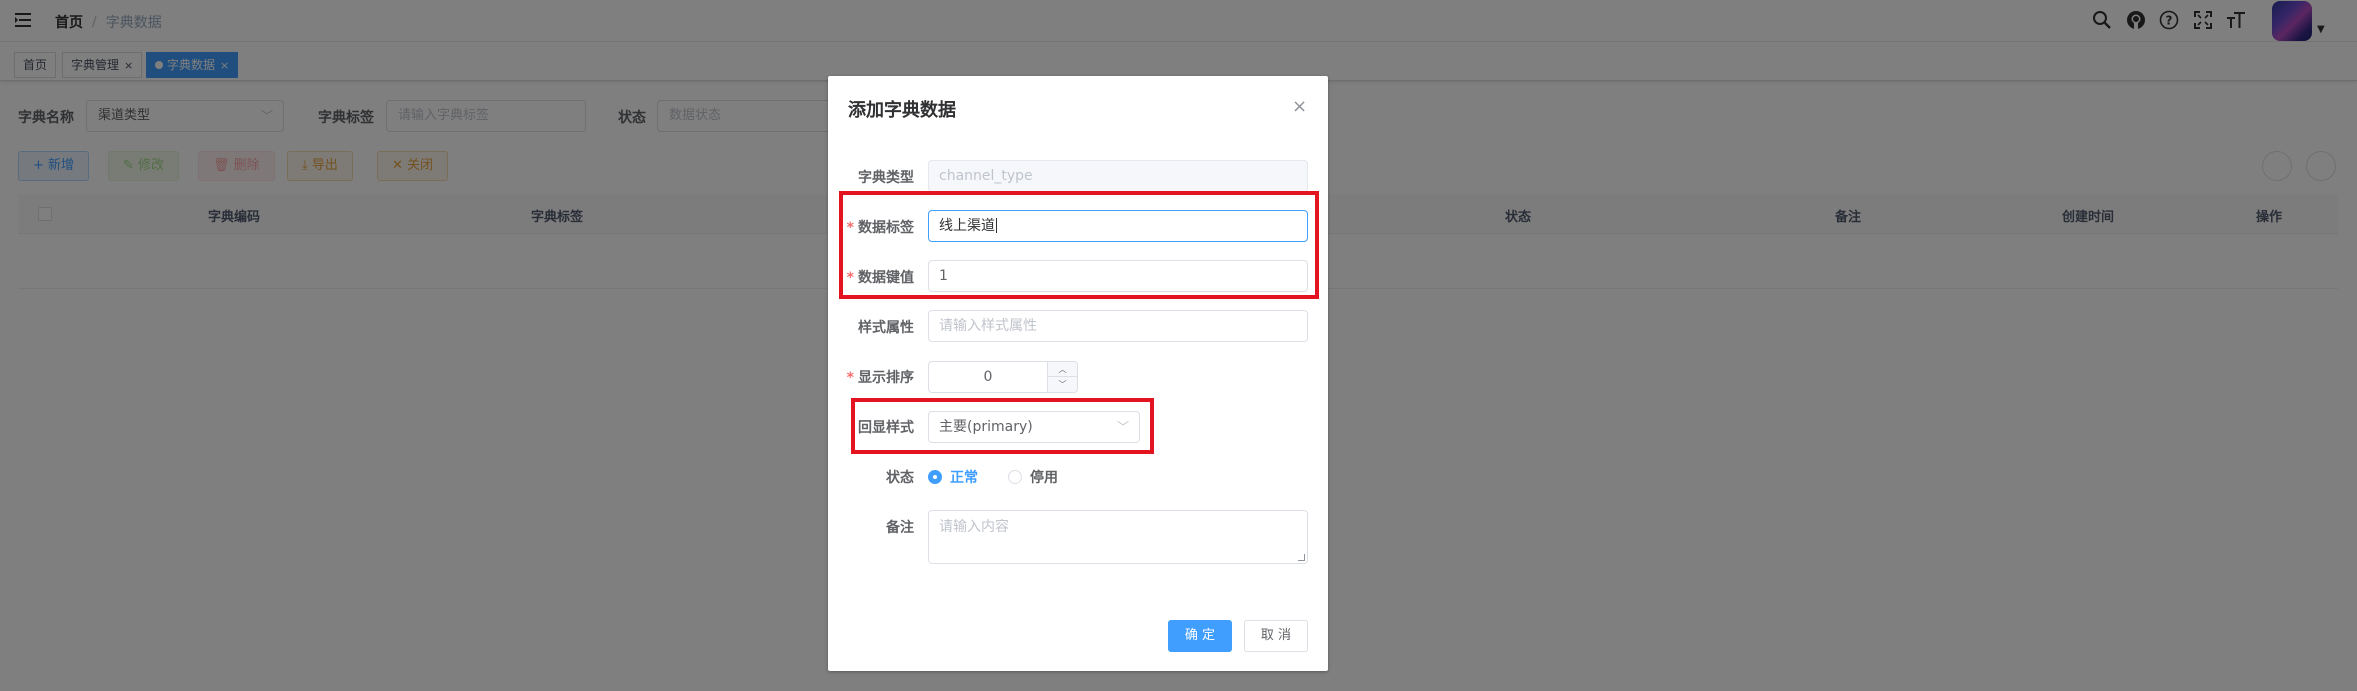 This screenshot has height=691, width=2357. What do you see at coordinates (1118, 326) in the screenshot?
I see `css-class-input: 请输入样式属性` at bounding box center [1118, 326].